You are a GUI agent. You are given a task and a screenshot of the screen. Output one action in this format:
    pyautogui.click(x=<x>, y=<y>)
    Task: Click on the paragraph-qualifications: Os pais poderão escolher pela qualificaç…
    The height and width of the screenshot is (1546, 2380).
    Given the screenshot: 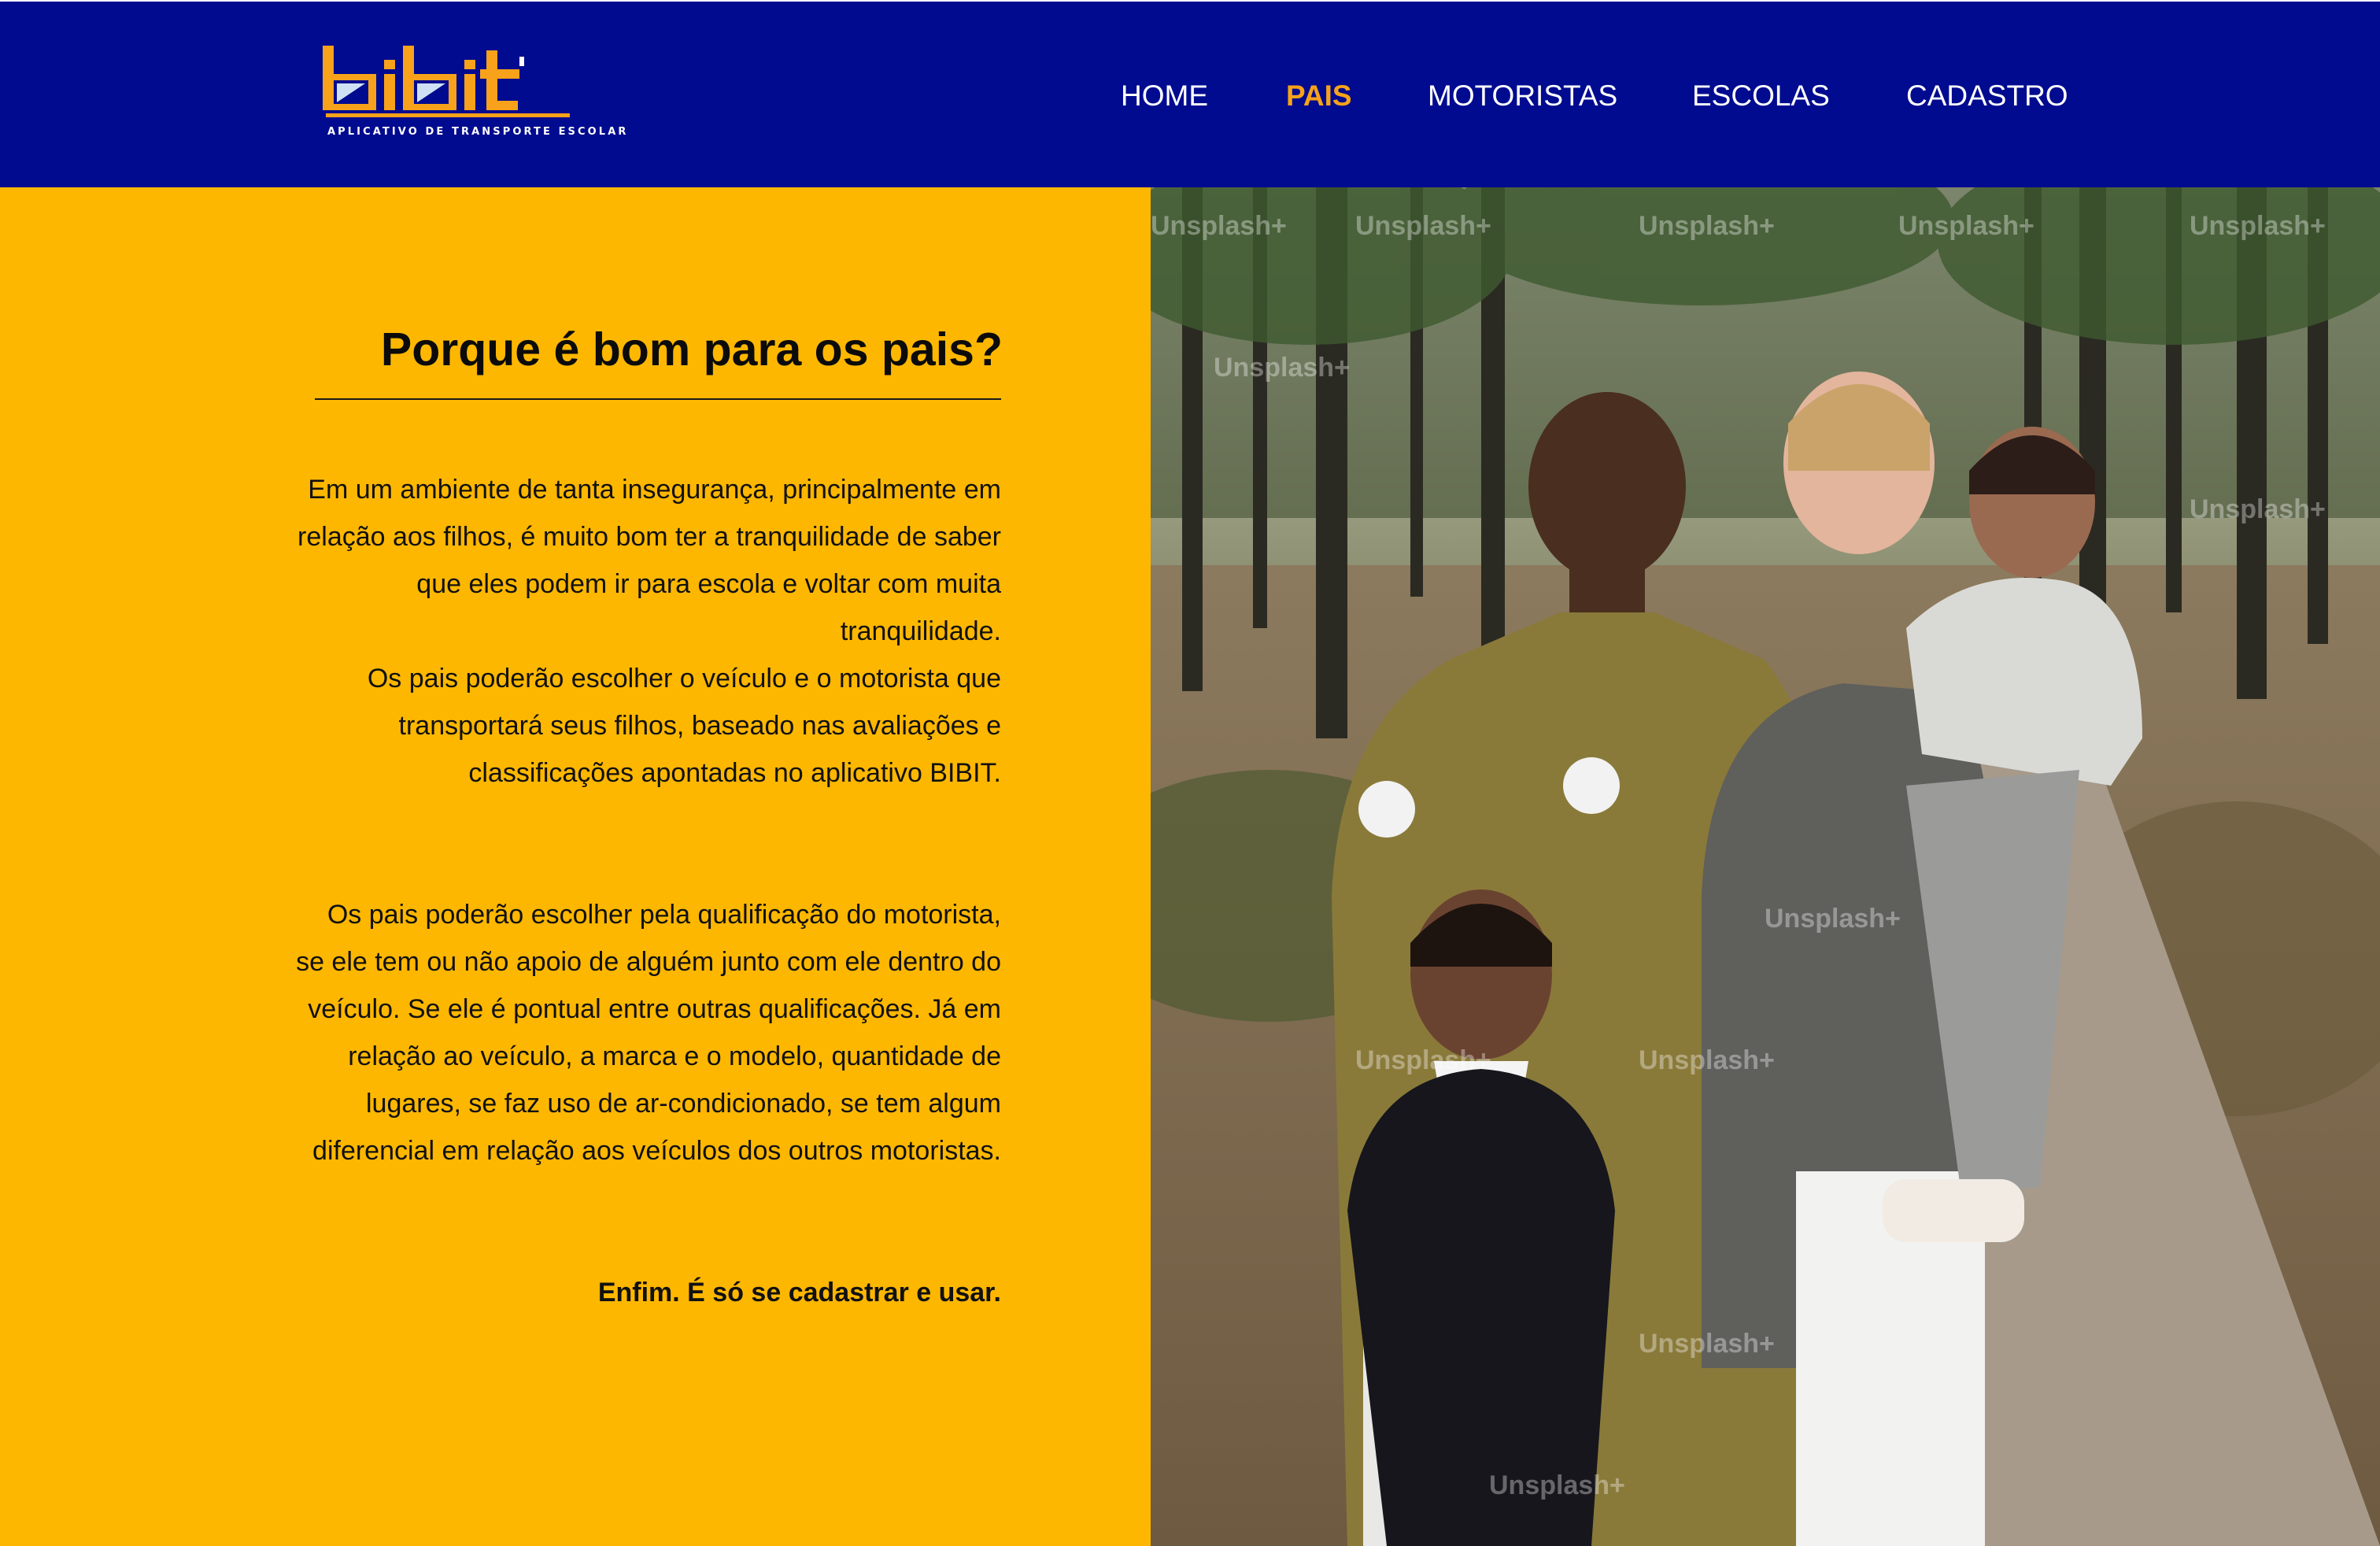 What is the action you would take?
    pyautogui.click(x=648, y=1033)
    